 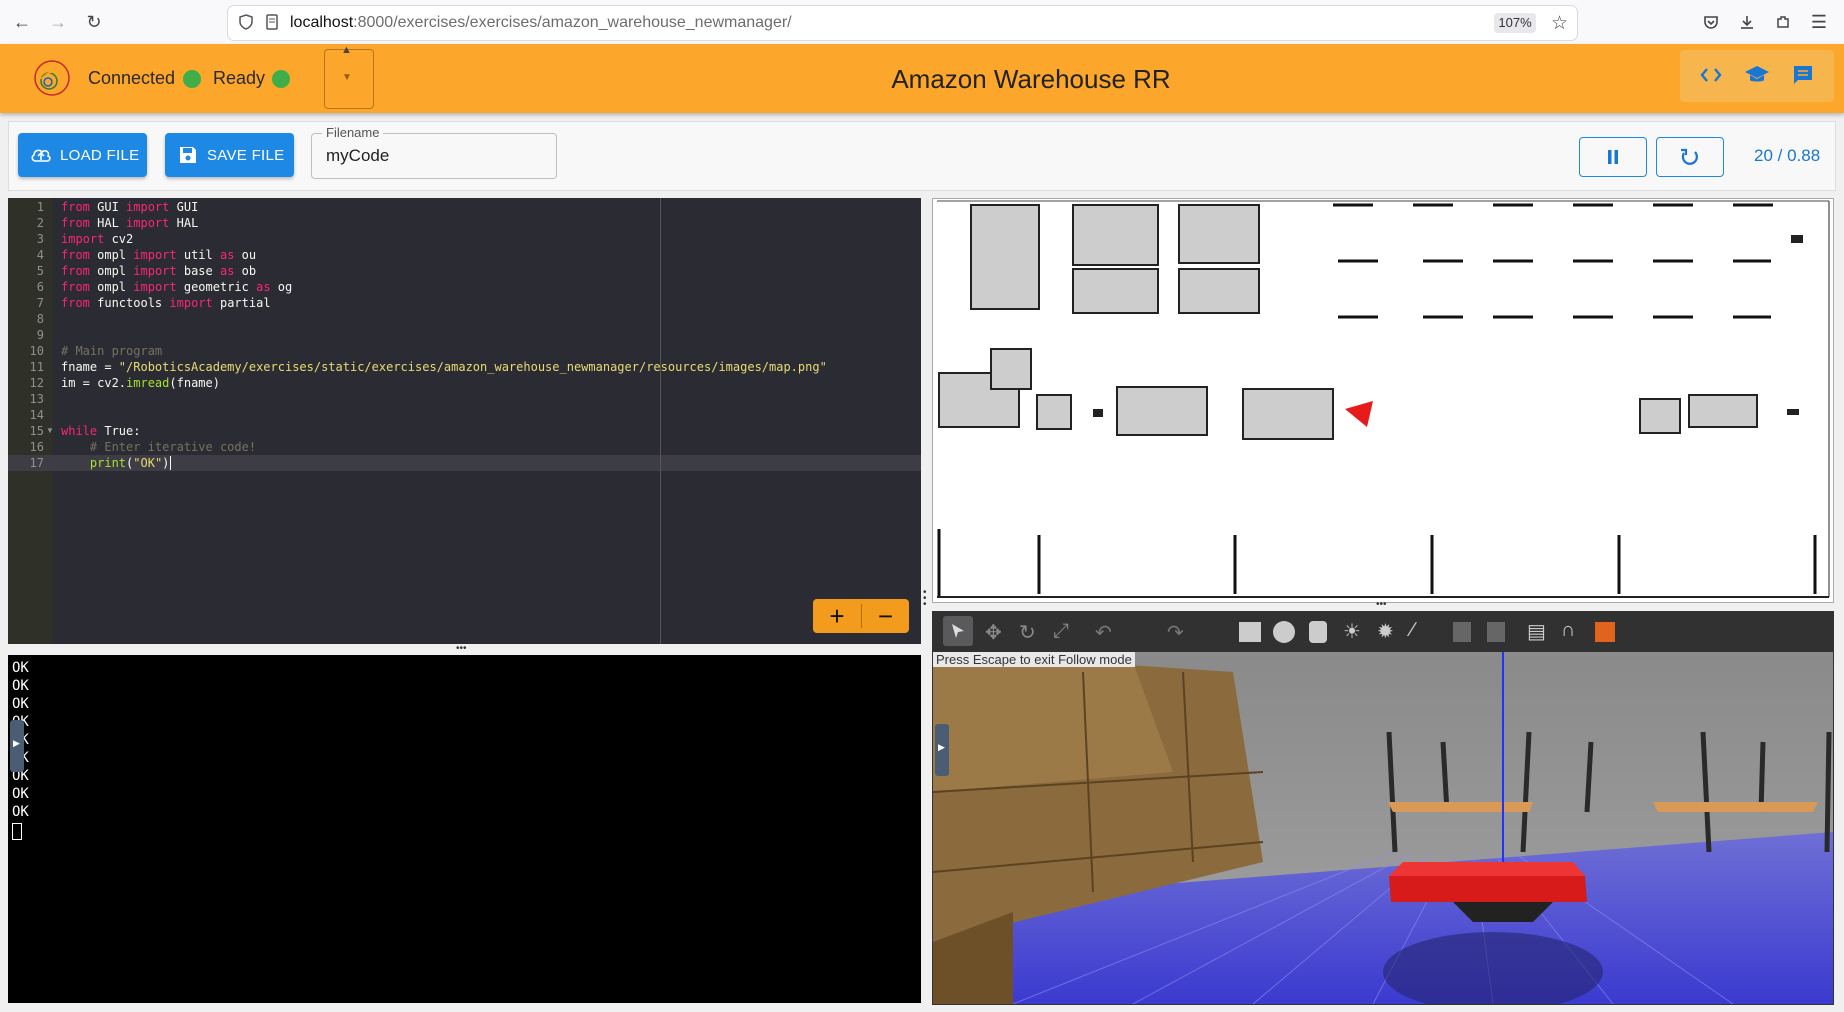 What do you see at coordinates (111, 271) in the screenshot?
I see `code-token: ompl` at bounding box center [111, 271].